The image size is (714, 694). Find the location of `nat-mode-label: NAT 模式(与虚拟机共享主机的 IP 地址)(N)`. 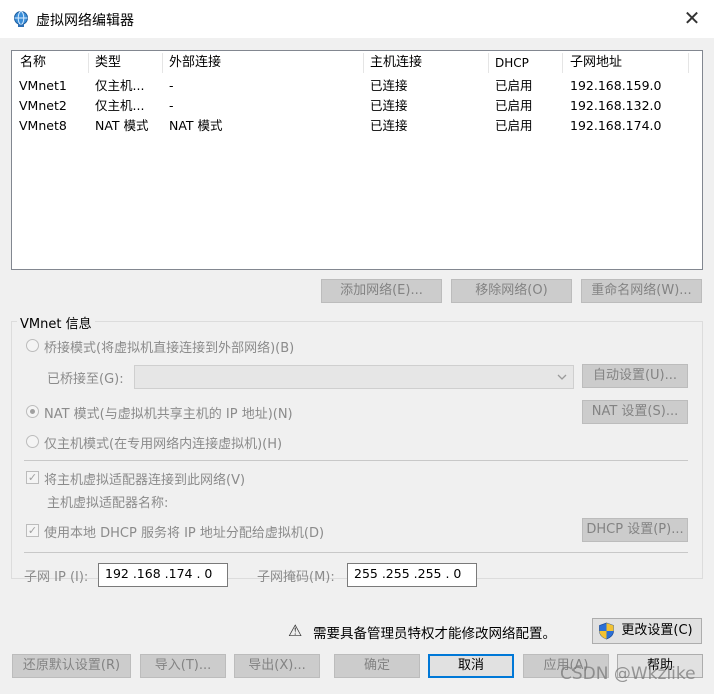

nat-mode-label: NAT 模式(与虚拟机共享主机的 IP 地址)(N) is located at coordinates (168, 414).